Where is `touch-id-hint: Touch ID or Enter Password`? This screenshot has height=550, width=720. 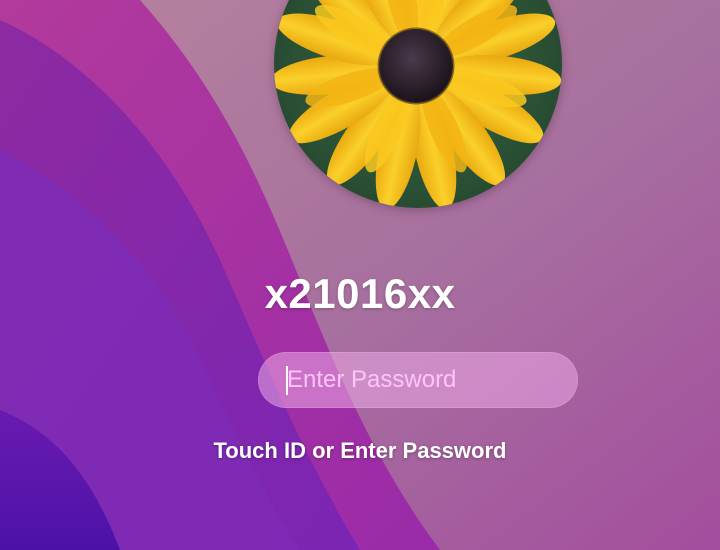 touch-id-hint: Touch ID or Enter Password is located at coordinates (360, 450).